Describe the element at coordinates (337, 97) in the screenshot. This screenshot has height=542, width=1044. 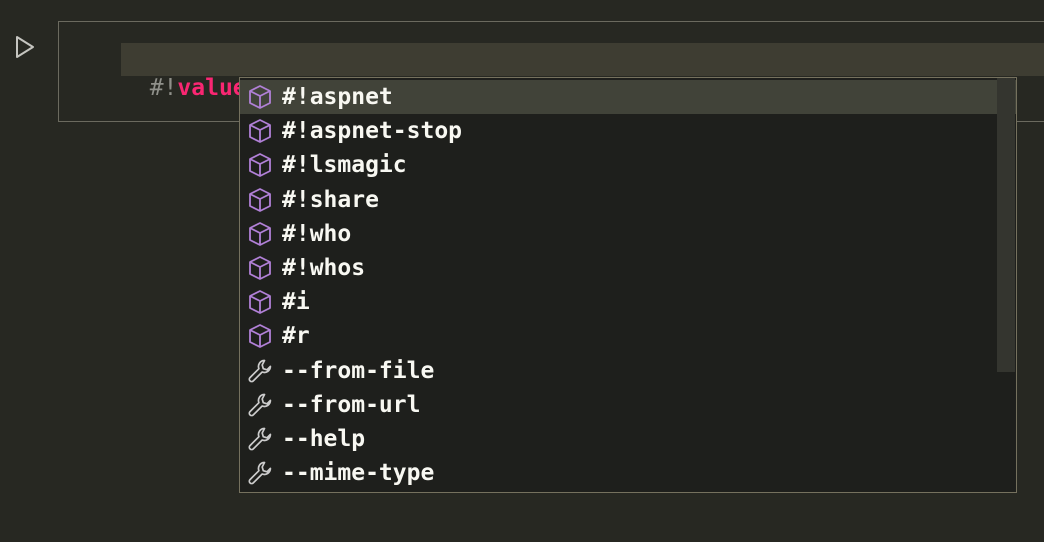
I see `suggestion-label: #!aspnet` at that location.